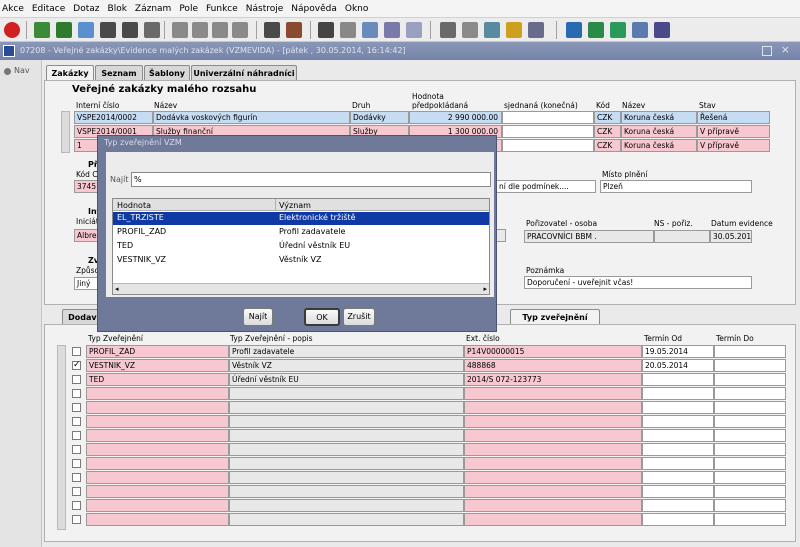  Describe the element at coordinates (157, 351) in the screenshot. I see `cell-typ: PROFIL_ZAD` at that location.